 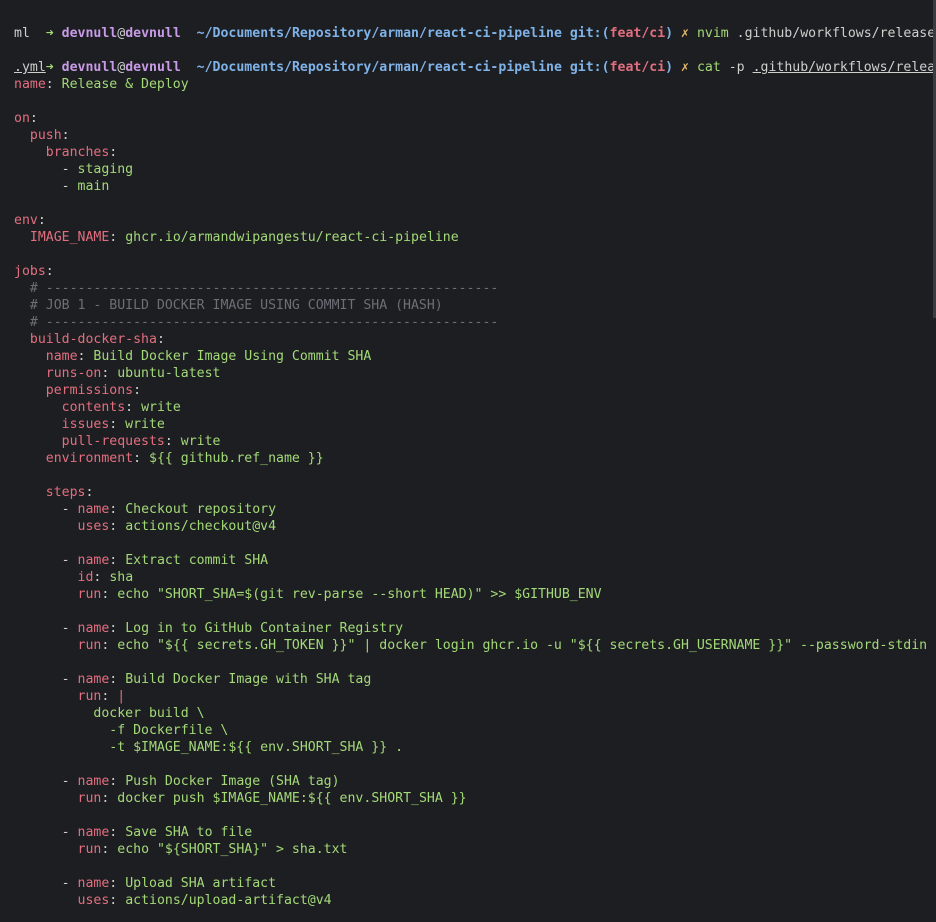 I want to click on yaml-block-text: -f Dockerfile \, so click(x=121, y=730).